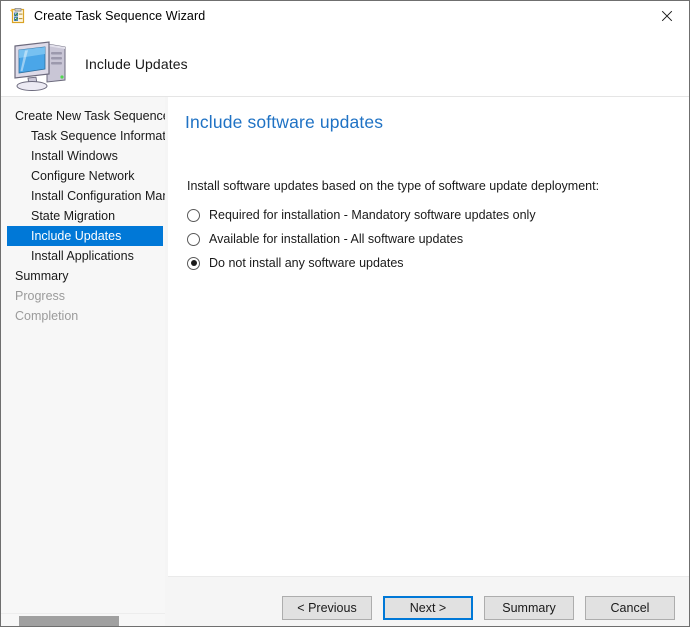 This screenshot has height=627, width=690. I want to click on sidebar-item-summary: Summary, so click(83, 276).